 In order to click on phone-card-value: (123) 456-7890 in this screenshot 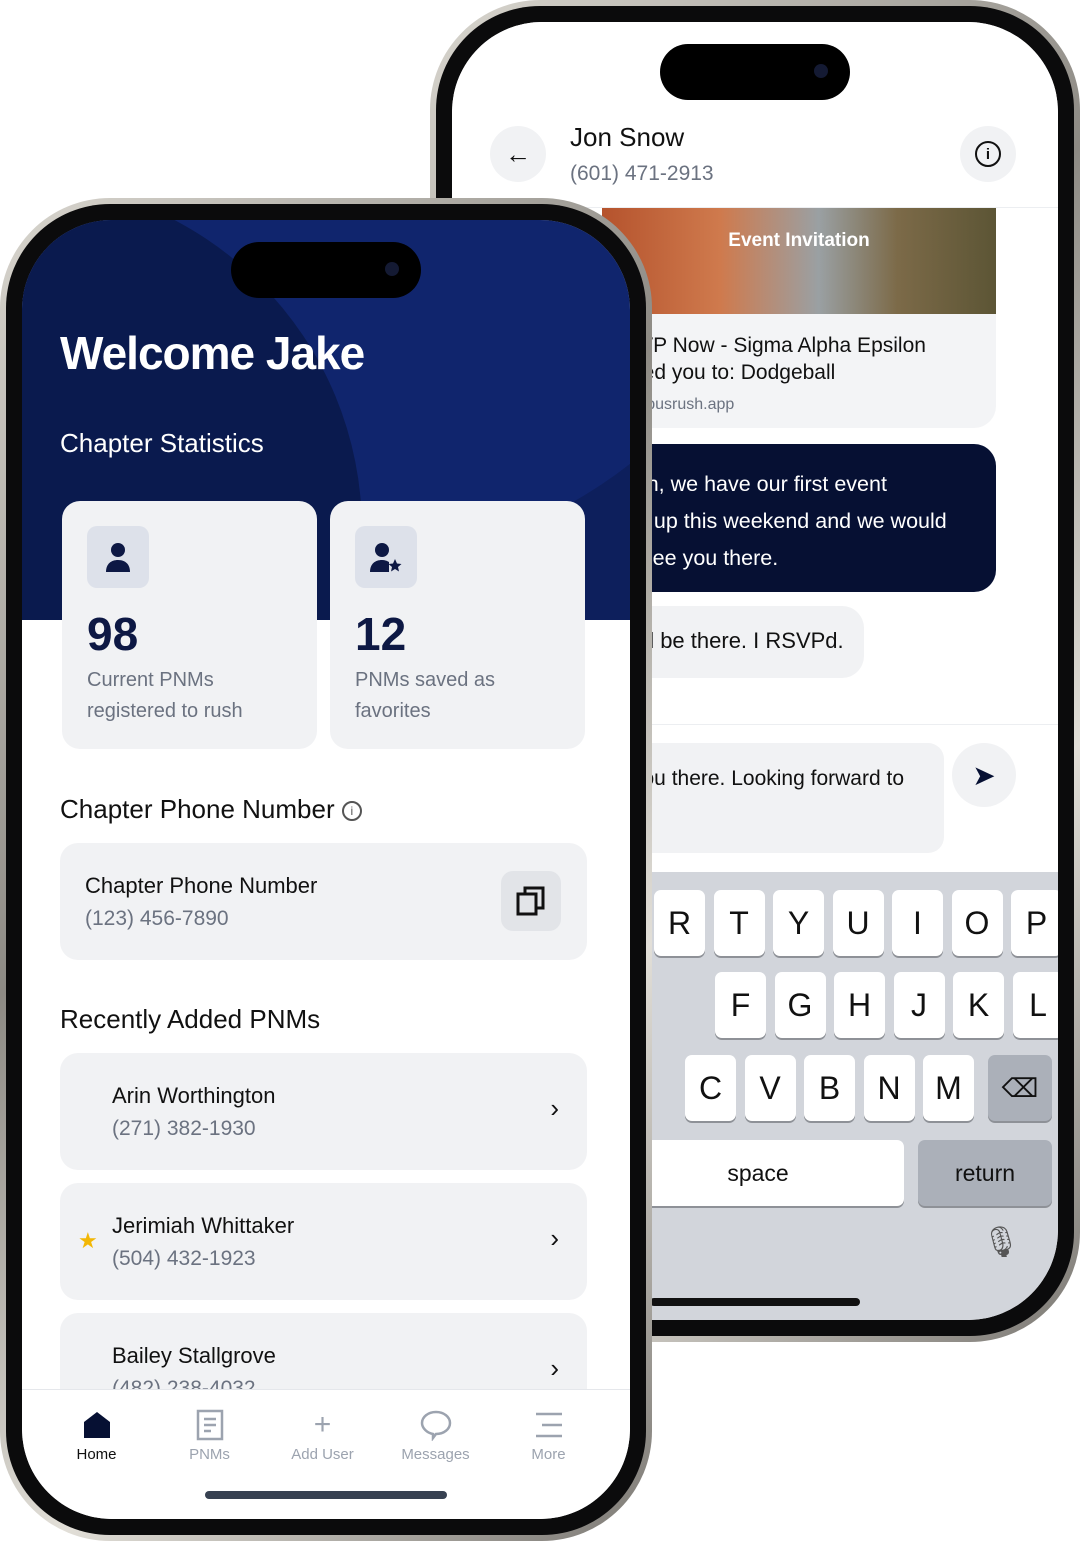, I will do `click(157, 918)`.